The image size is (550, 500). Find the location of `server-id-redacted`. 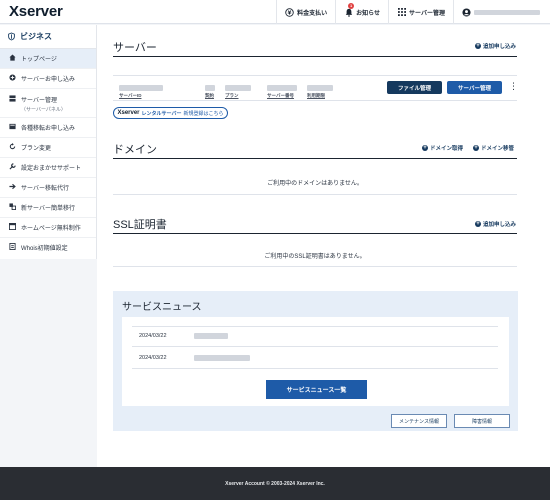

server-id-redacted is located at coordinates (141, 88).